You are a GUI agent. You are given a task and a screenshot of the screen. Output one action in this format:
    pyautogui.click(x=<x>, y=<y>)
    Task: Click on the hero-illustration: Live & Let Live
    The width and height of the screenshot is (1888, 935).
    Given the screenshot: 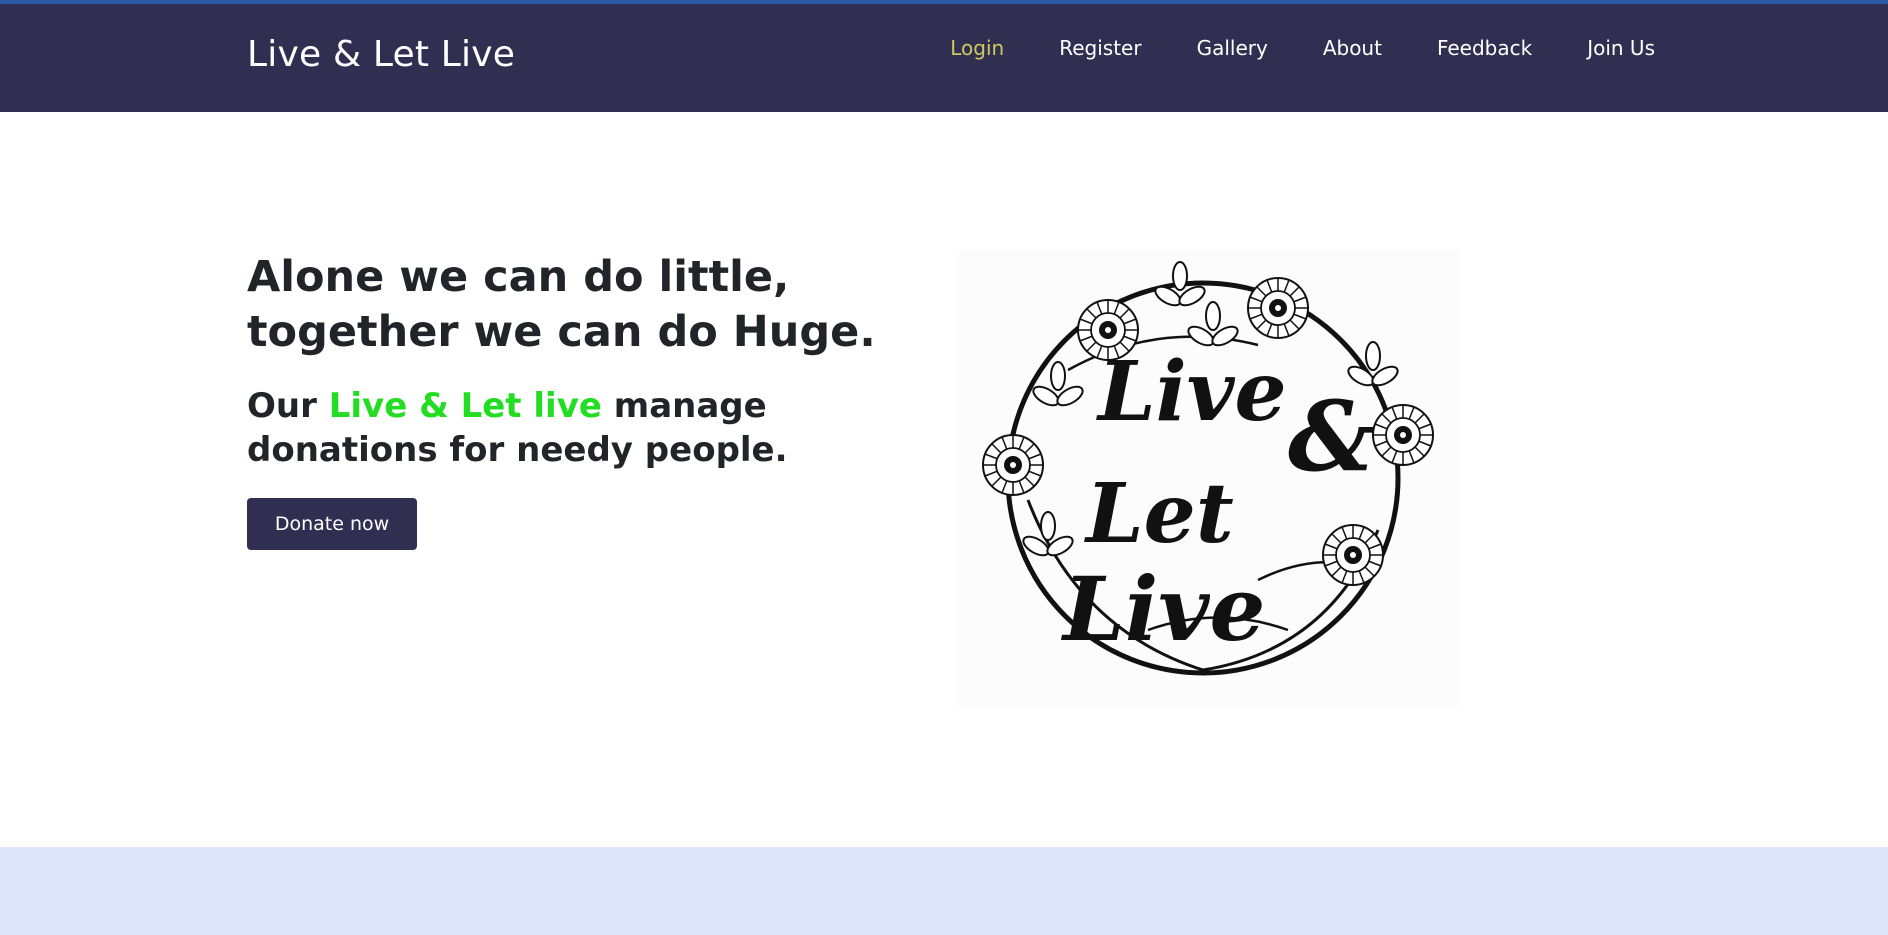 What is the action you would take?
    pyautogui.click(x=1209, y=479)
    